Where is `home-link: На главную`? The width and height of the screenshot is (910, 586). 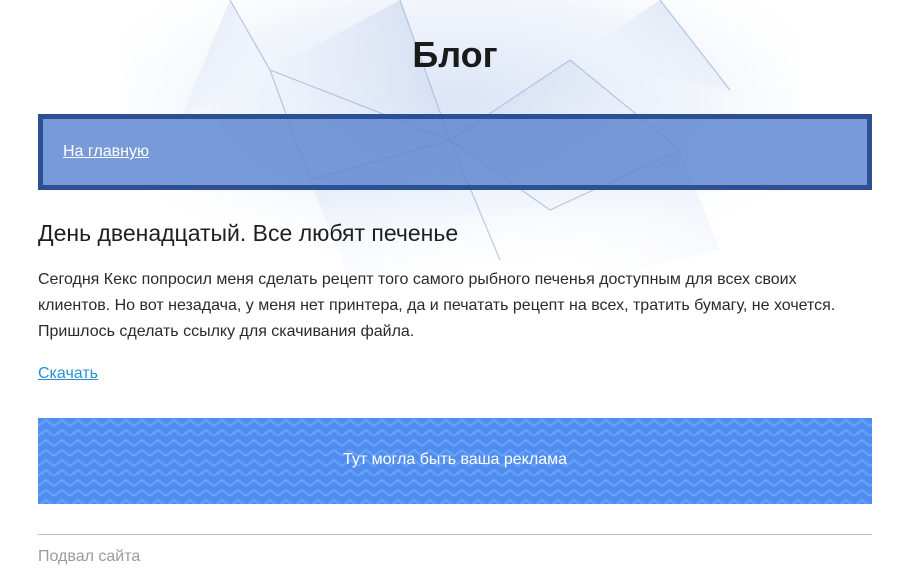
home-link: На главную is located at coordinates (106, 152).